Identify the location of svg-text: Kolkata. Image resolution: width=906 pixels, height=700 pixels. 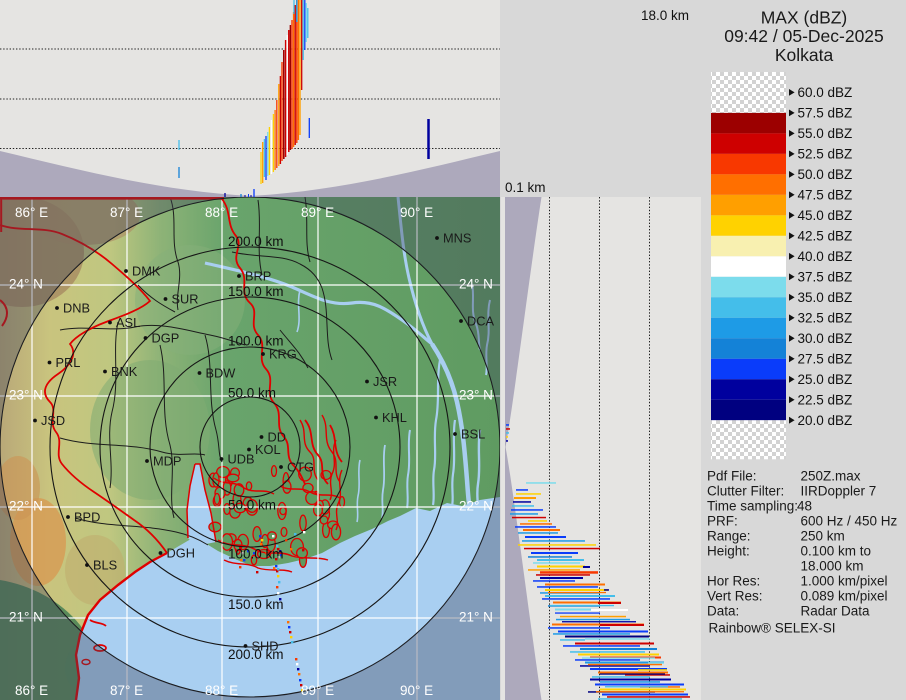
(804, 55).